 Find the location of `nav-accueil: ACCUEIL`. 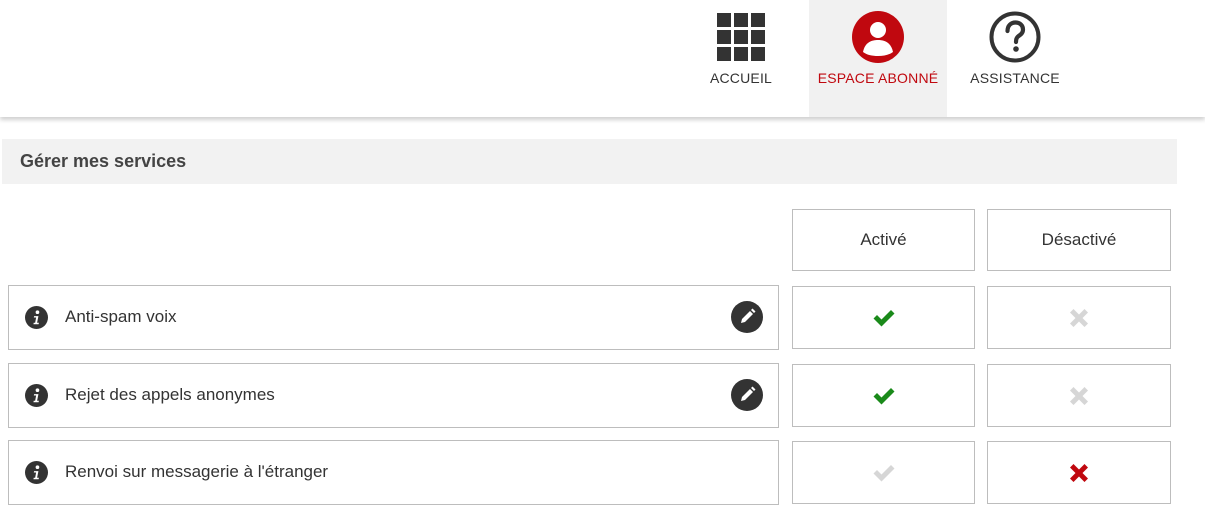

nav-accueil: ACCUEIL is located at coordinates (741, 58).